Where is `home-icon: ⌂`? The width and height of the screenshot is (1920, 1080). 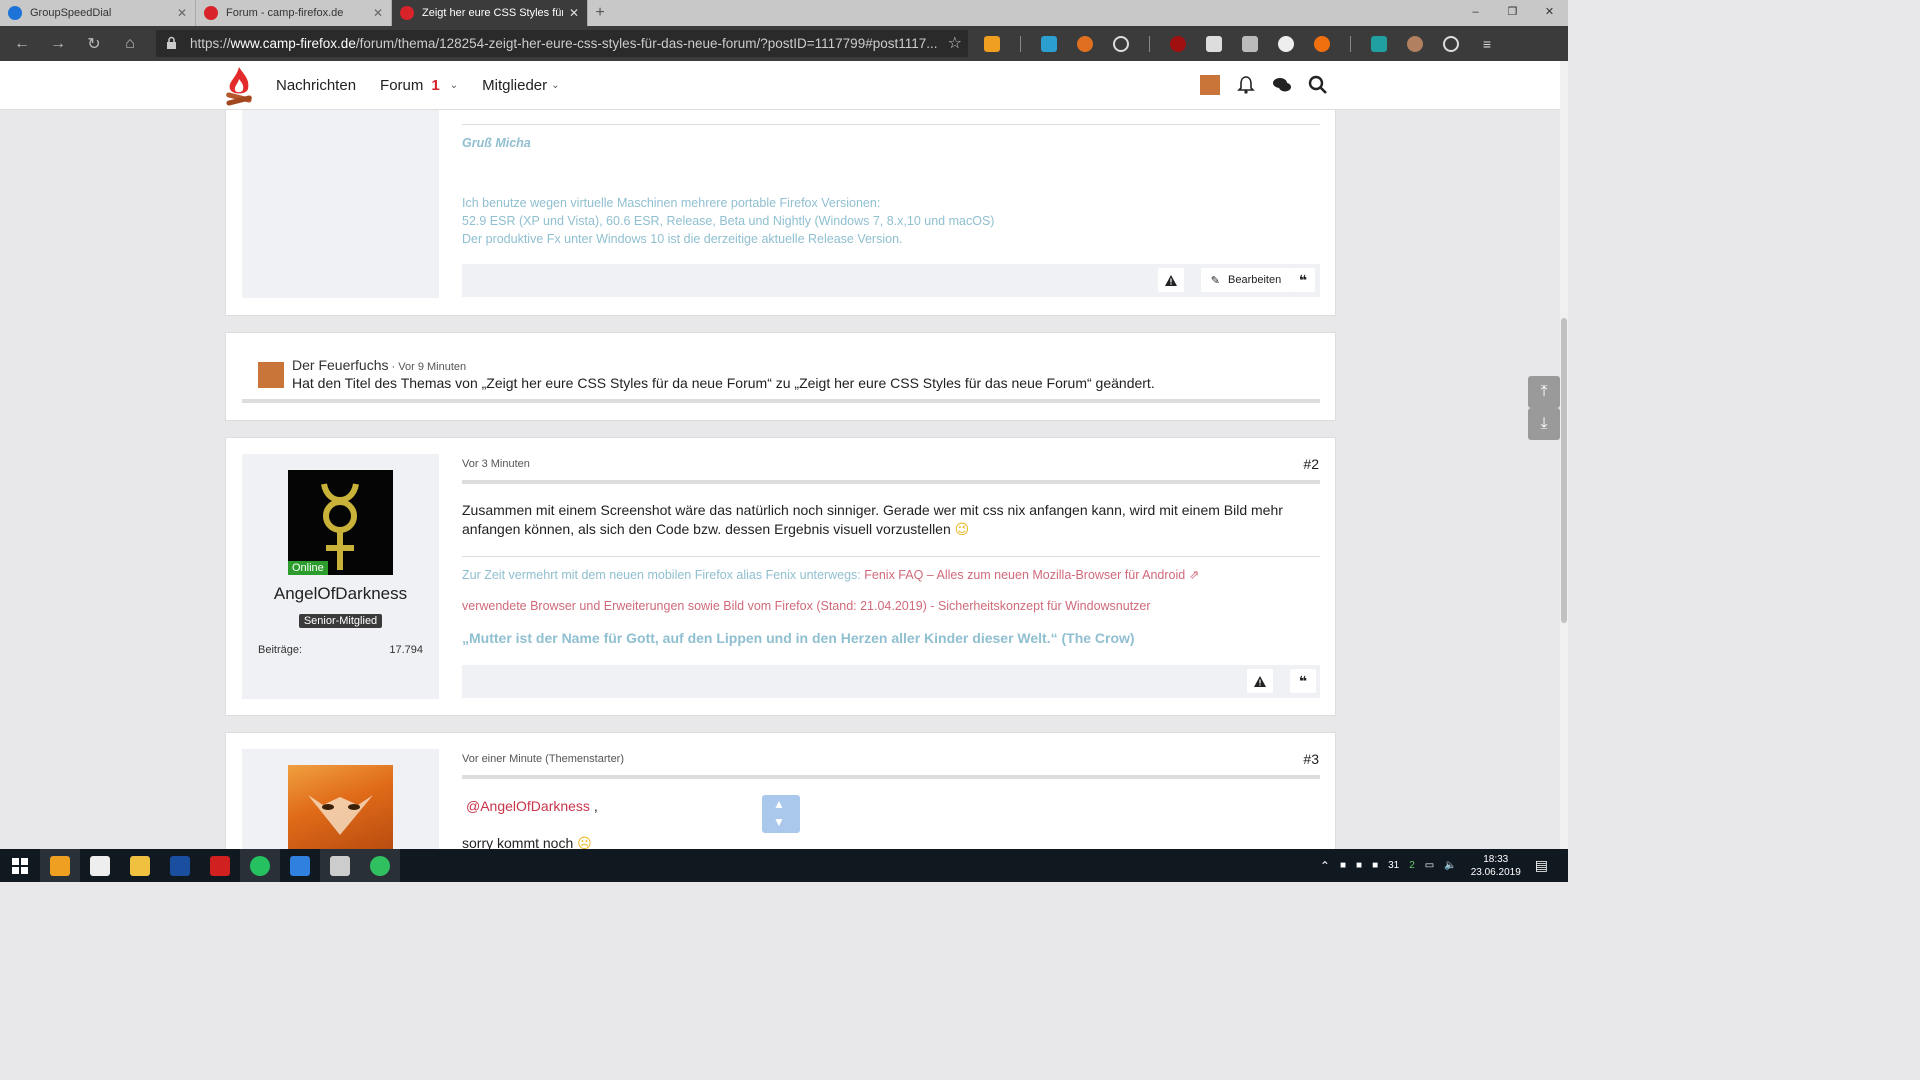
home-icon: ⌂ is located at coordinates (130, 44).